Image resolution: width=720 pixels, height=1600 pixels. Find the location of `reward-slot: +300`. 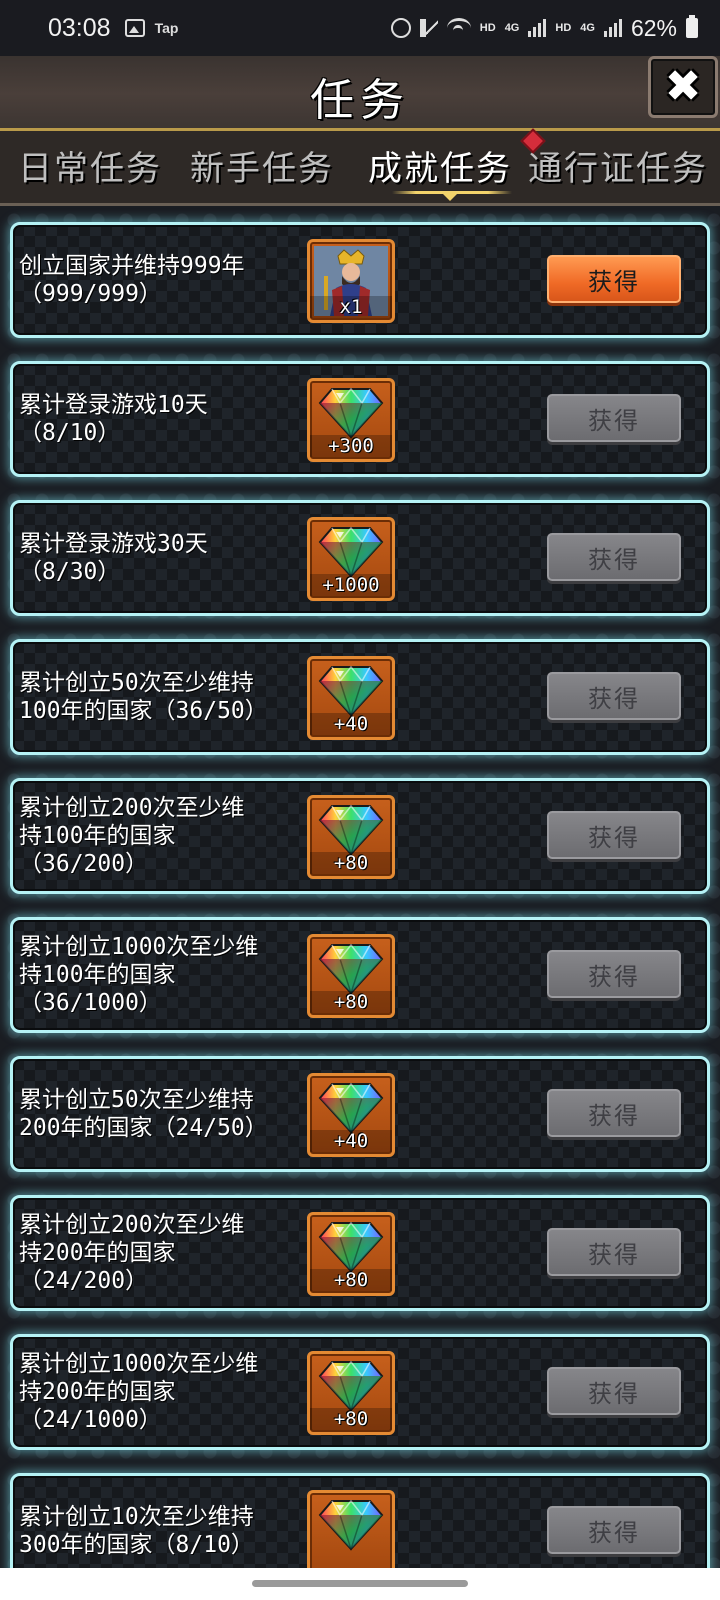

reward-slot: +300 is located at coordinates (351, 420).